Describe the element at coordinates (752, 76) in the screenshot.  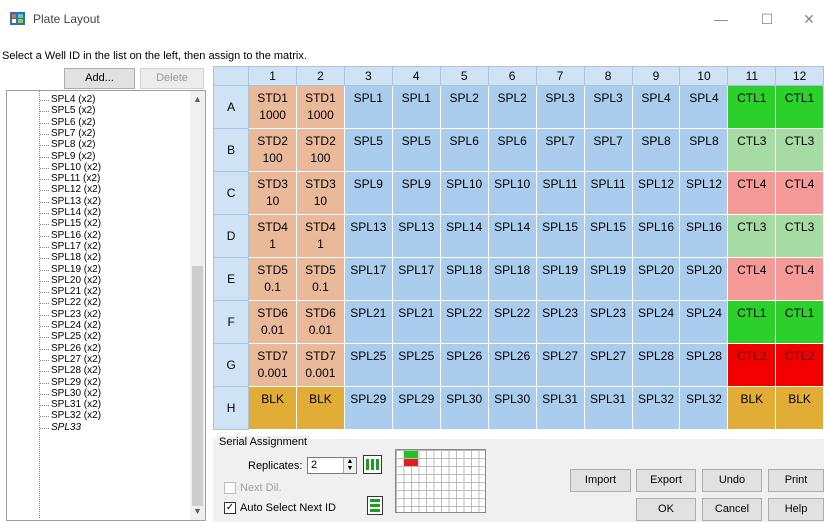
I see `column-header: 11` at that location.